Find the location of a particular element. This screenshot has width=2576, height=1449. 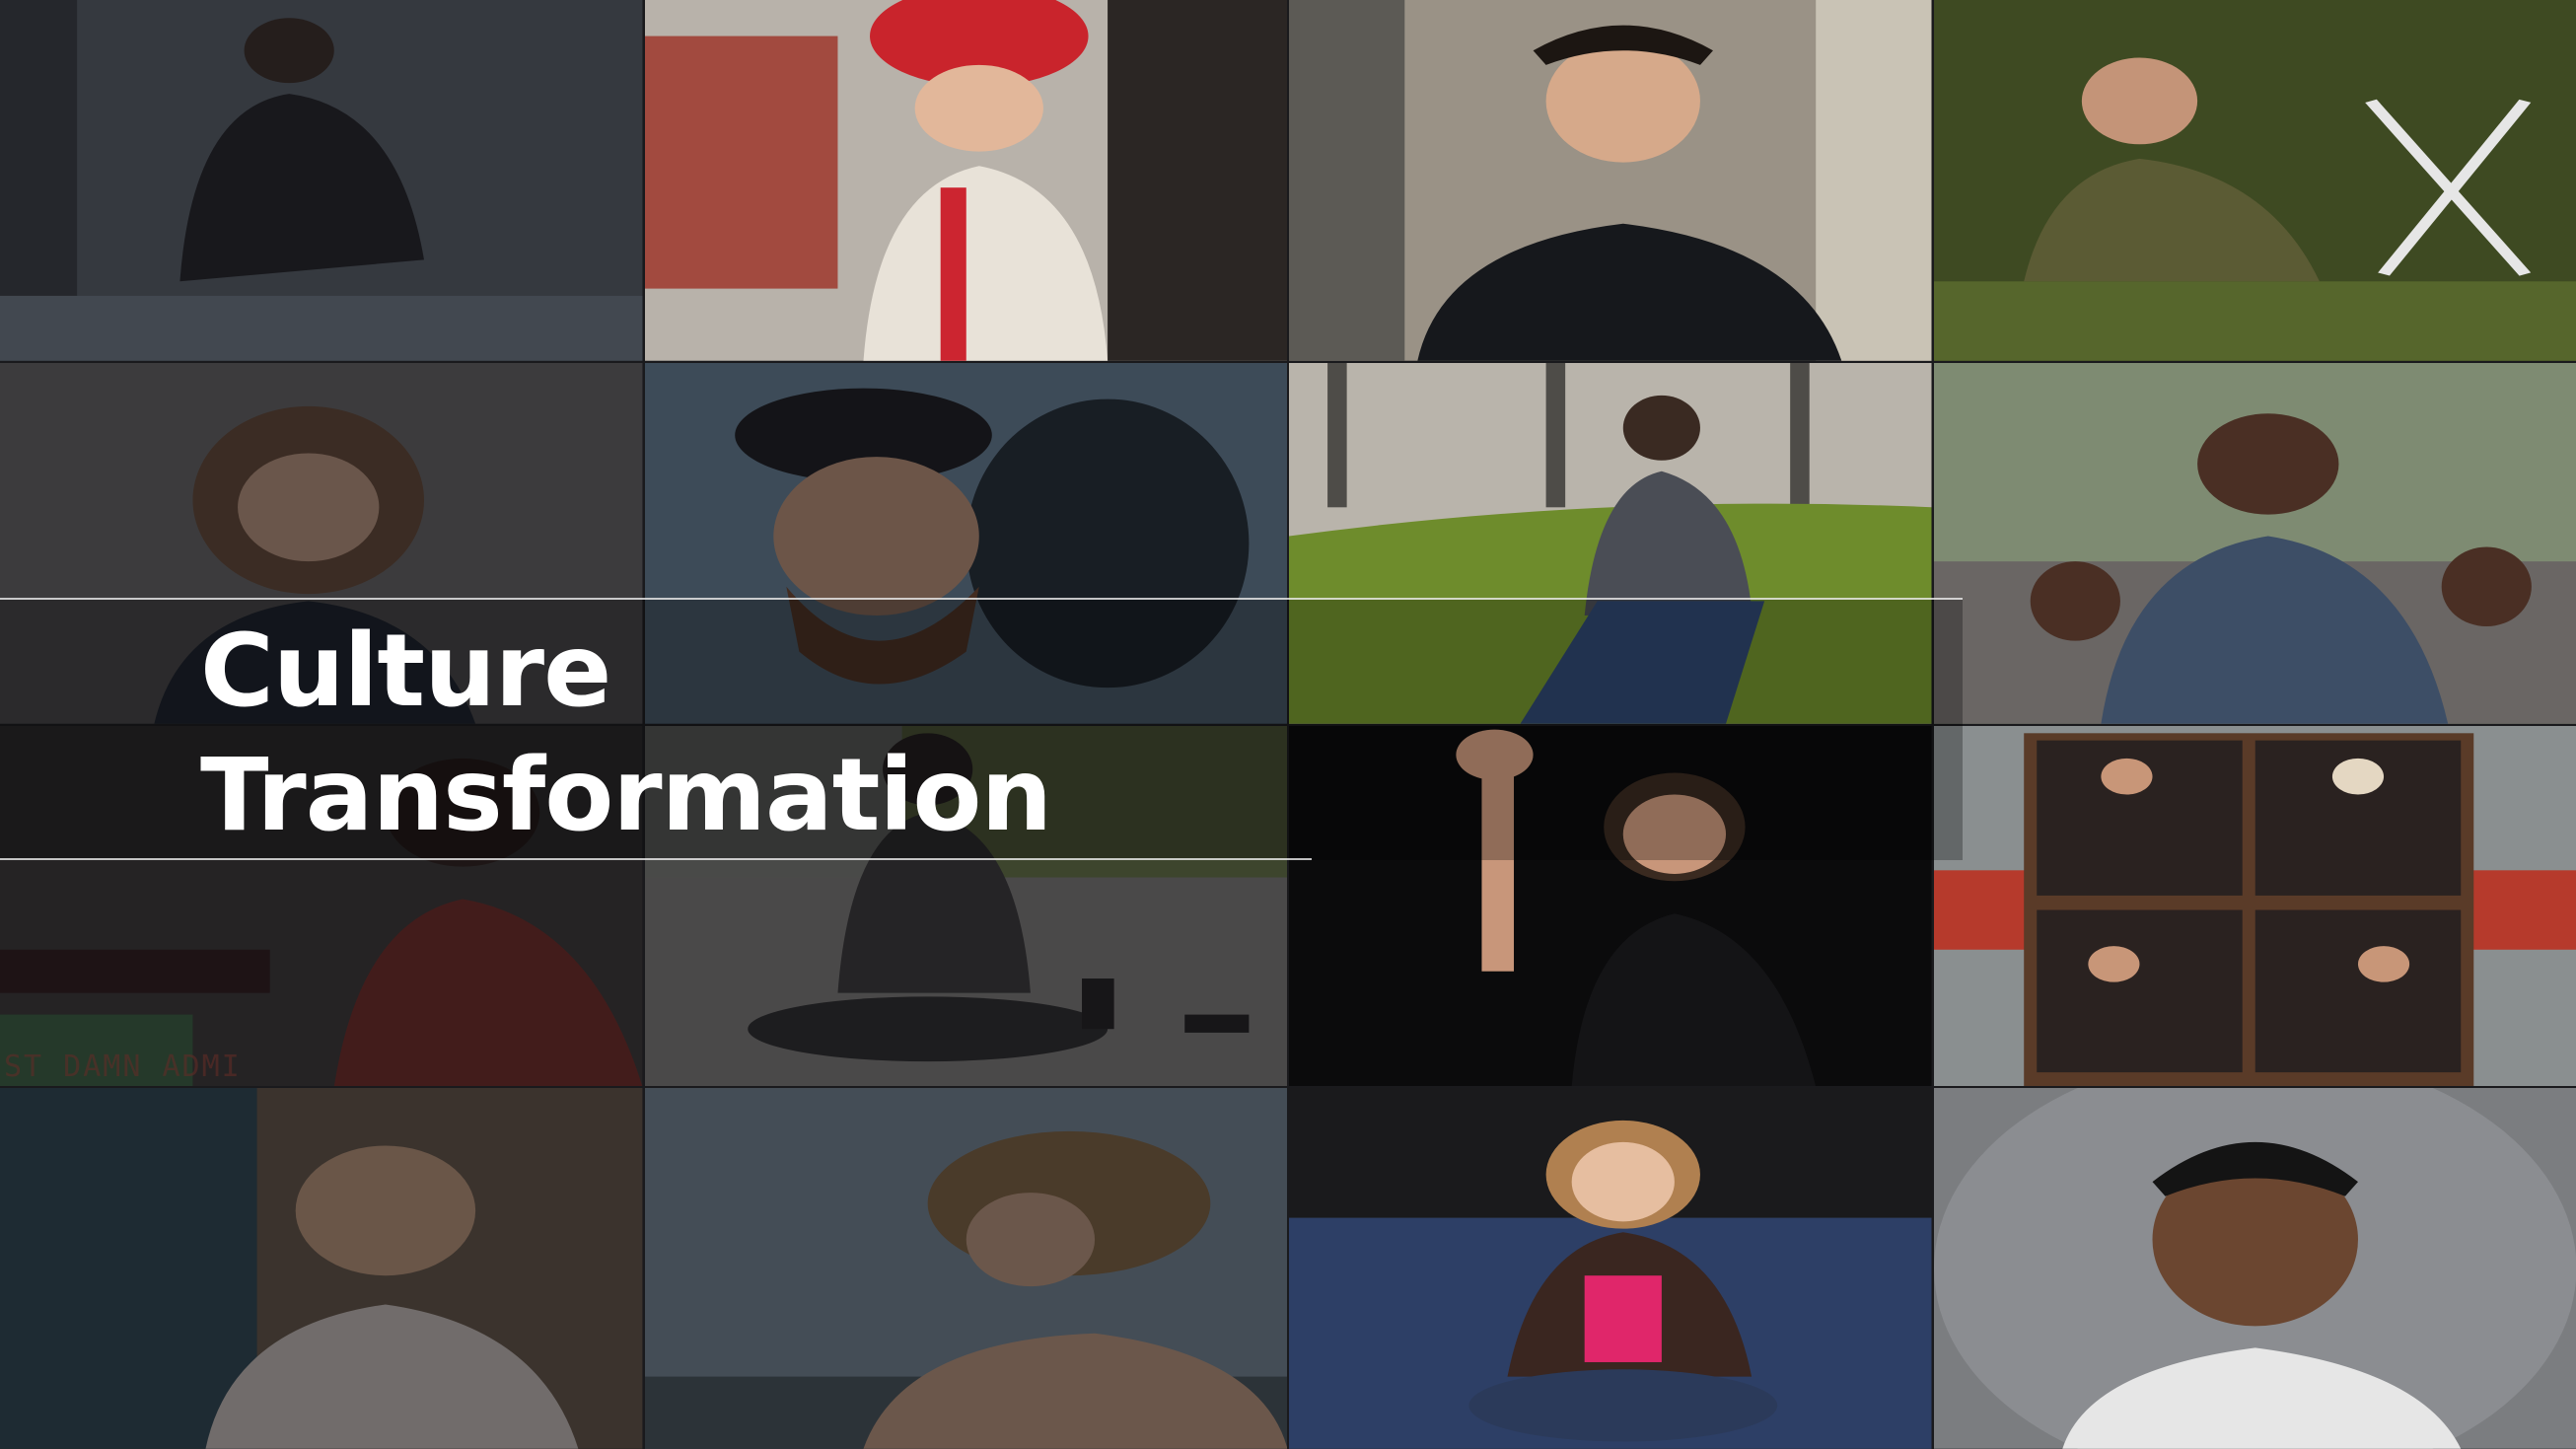

title-rule-top is located at coordinates (982, 599).